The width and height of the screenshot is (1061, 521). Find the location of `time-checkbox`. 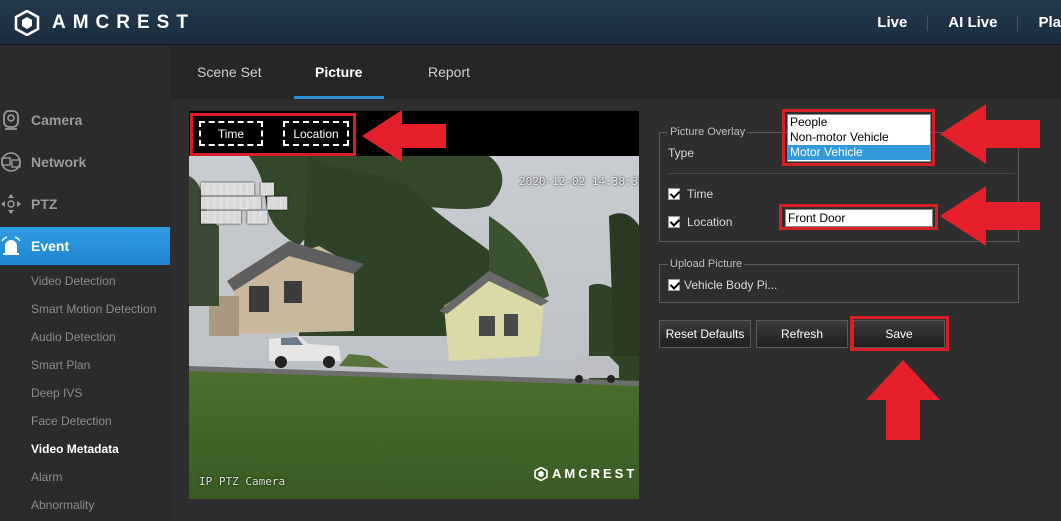

time-checkbox is located at coordinates (674, 194).